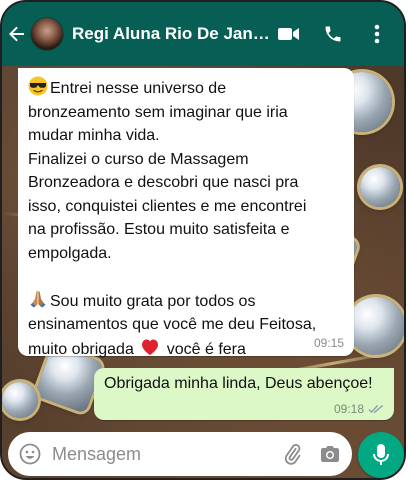 This screenshot has width=409, height=482. What do you see at coordinates (158, 112) in the screenshot?
I see `message-line: bronzeamento sem imaginar que iria` at bounding box center [158, 112].